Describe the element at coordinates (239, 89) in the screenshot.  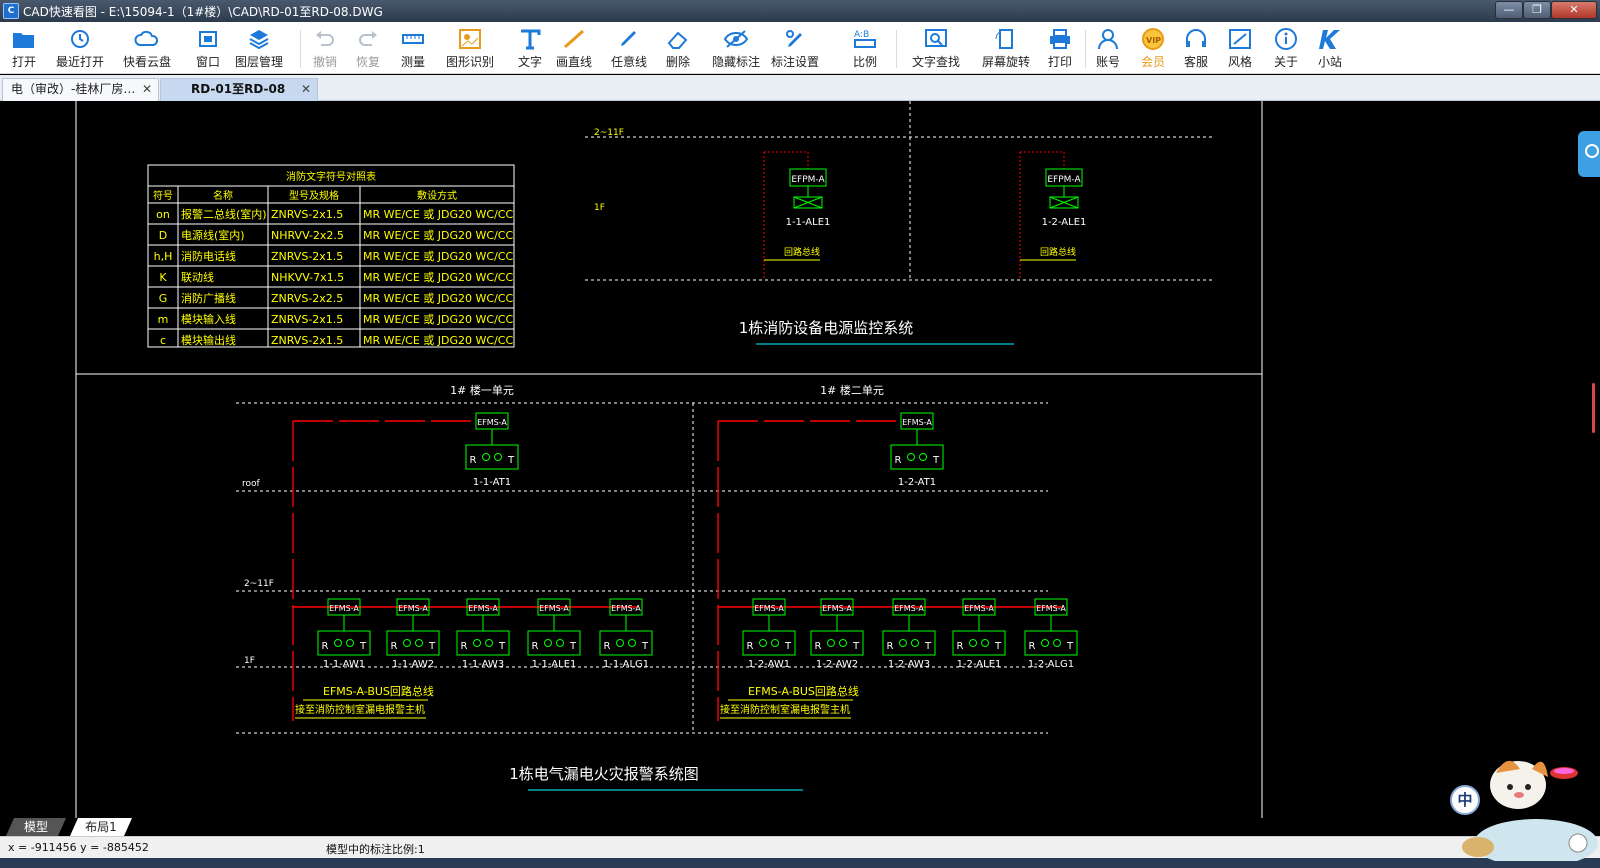
I see `tab-document-2: RD-01至RD-08 ✕` at that location.